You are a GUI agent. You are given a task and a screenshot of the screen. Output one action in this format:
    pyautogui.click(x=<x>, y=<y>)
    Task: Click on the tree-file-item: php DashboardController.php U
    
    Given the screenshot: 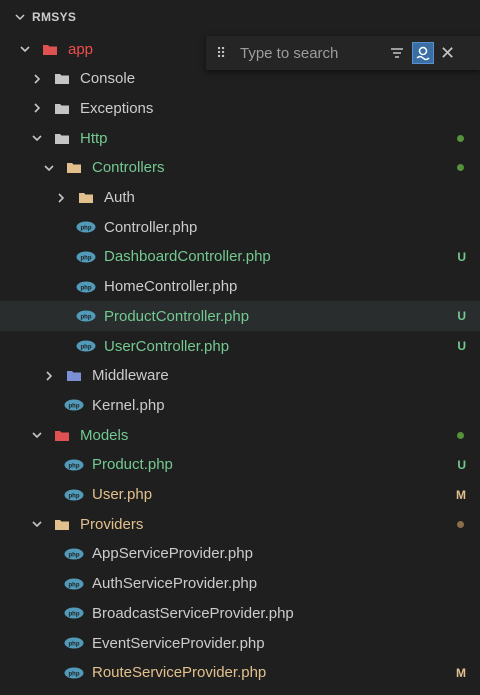 What is the action you would take?
    pyautogui.click(x=240, y=257)
    